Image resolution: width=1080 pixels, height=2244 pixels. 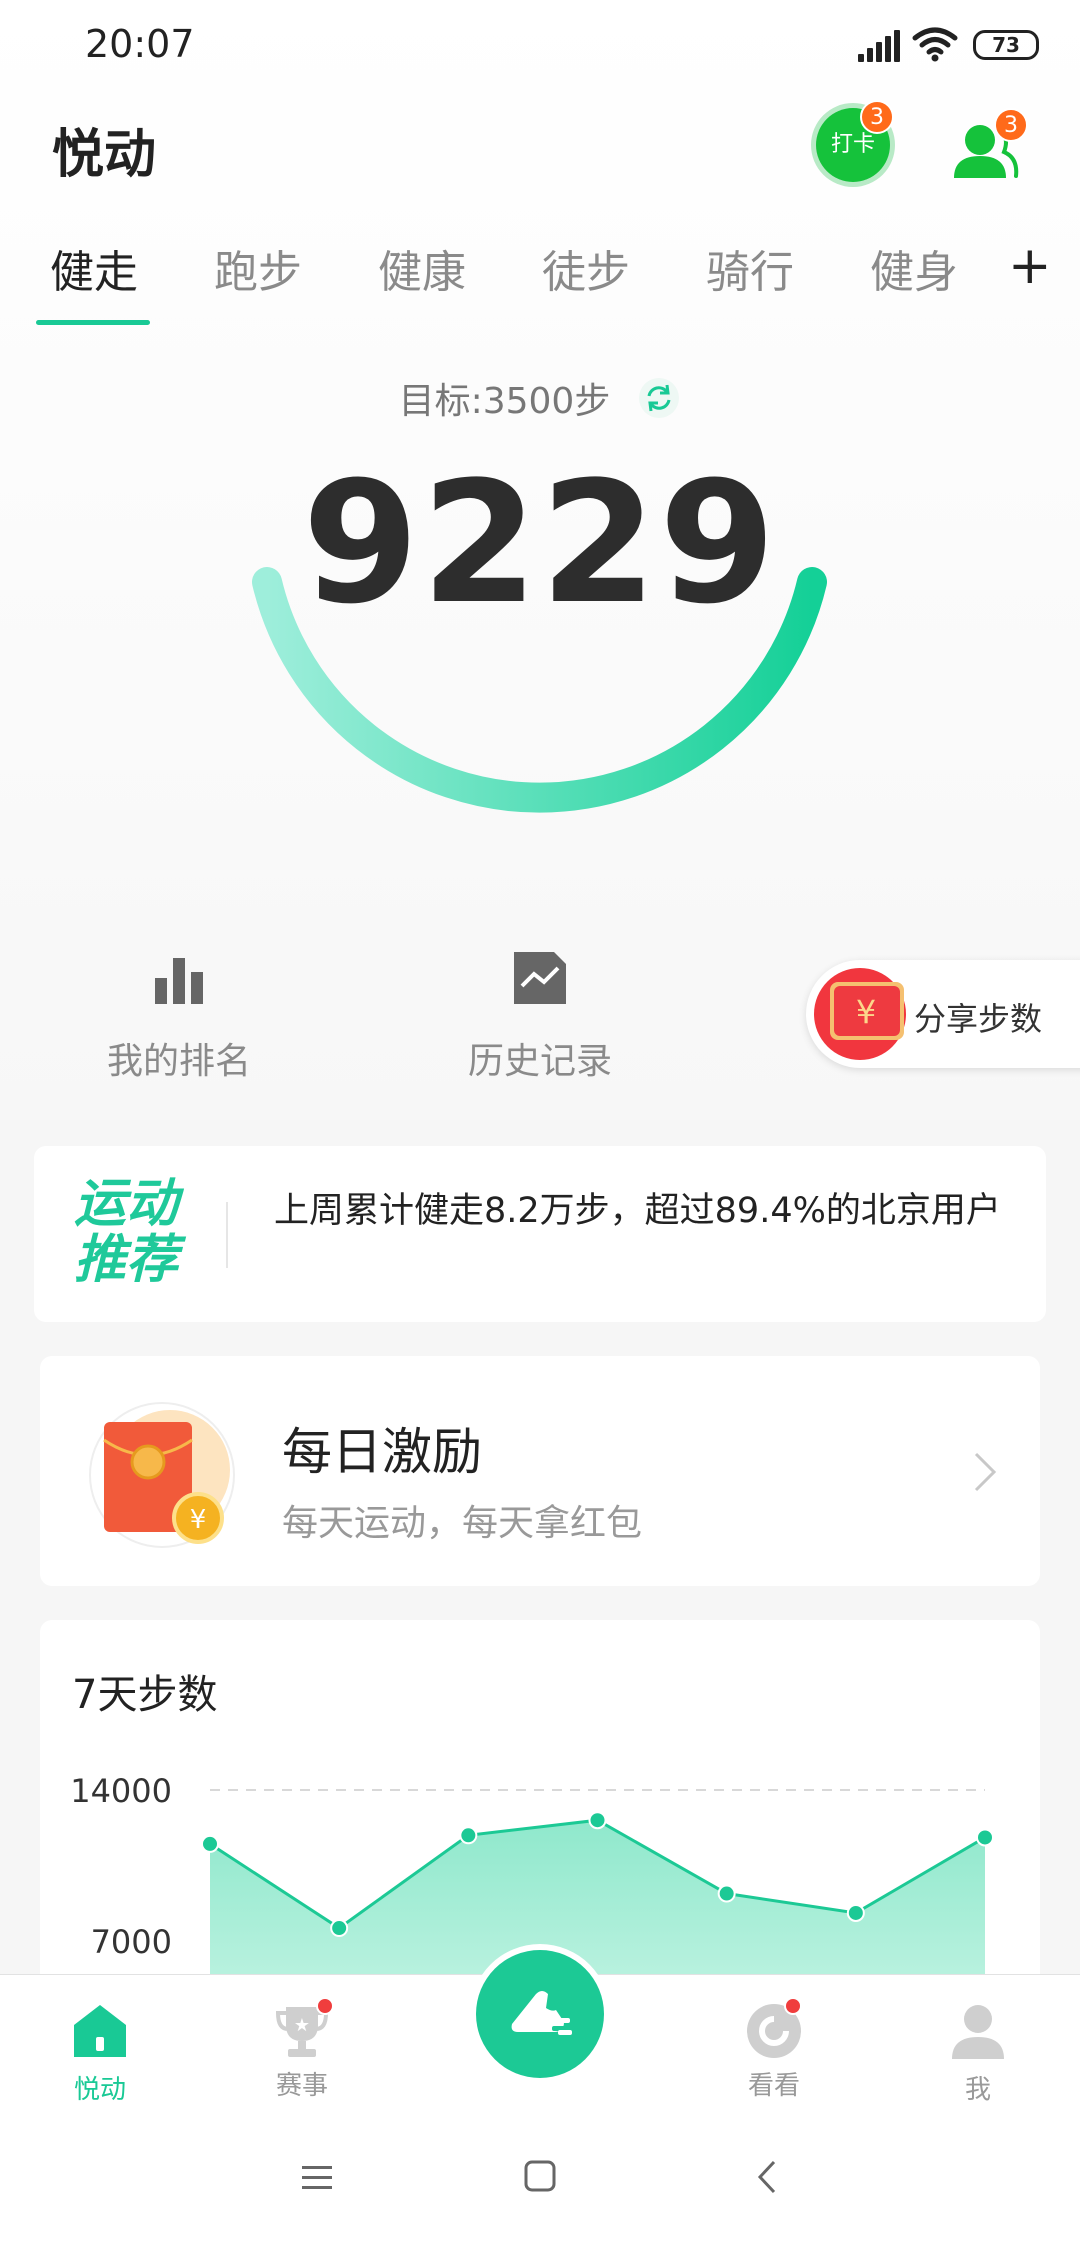 What do you see at coordinates (977, 2090) in the screenshot?
I see `nav-me-label: 我` at bounding box center [977, 2090].